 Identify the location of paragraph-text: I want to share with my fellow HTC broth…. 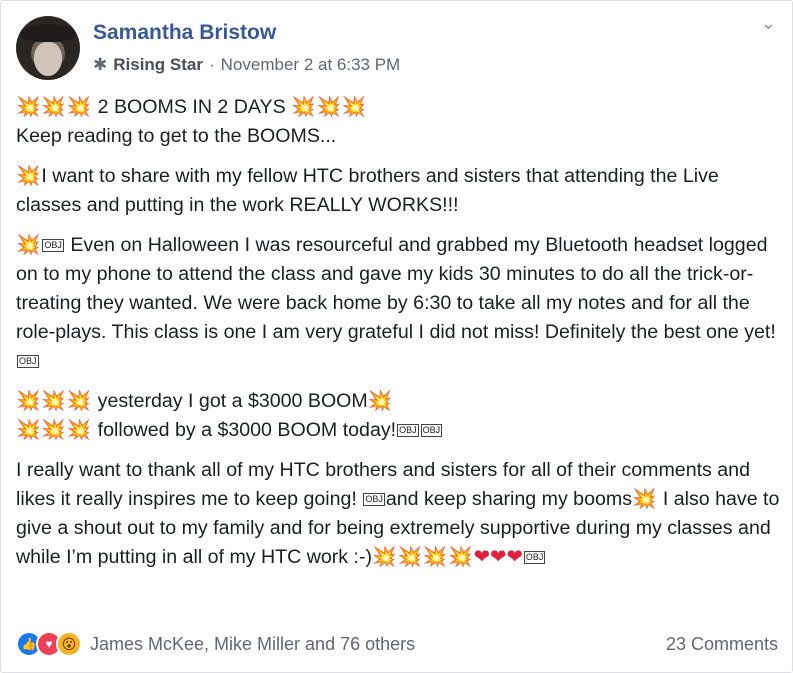
(367, 190).